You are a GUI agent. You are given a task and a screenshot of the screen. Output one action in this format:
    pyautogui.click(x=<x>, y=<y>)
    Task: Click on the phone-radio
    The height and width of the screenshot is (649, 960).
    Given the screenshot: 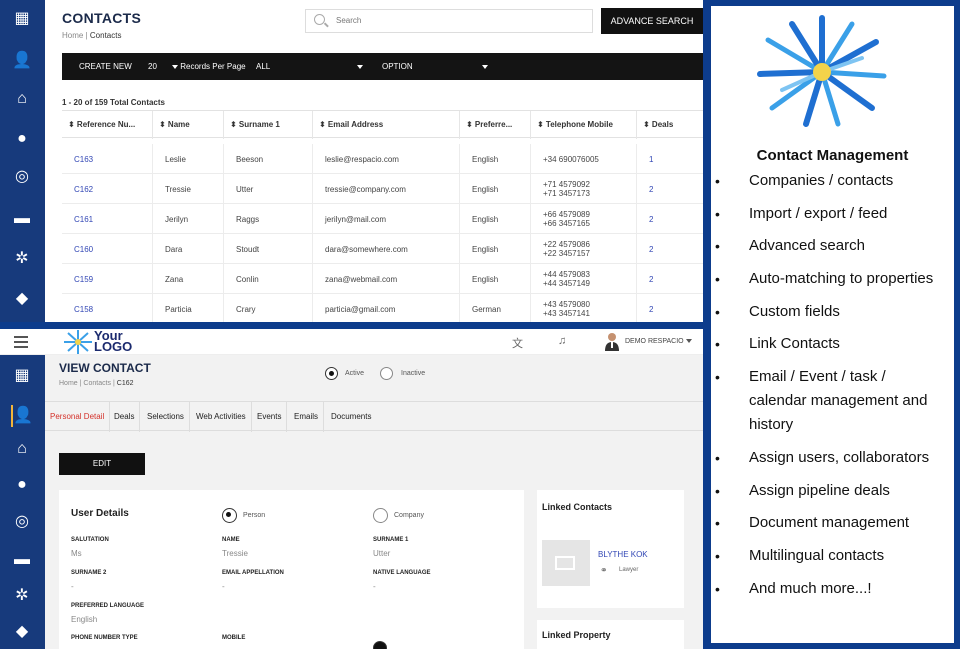 What is the action you would take?
    pyautogui.click(x=380, y=645)
    